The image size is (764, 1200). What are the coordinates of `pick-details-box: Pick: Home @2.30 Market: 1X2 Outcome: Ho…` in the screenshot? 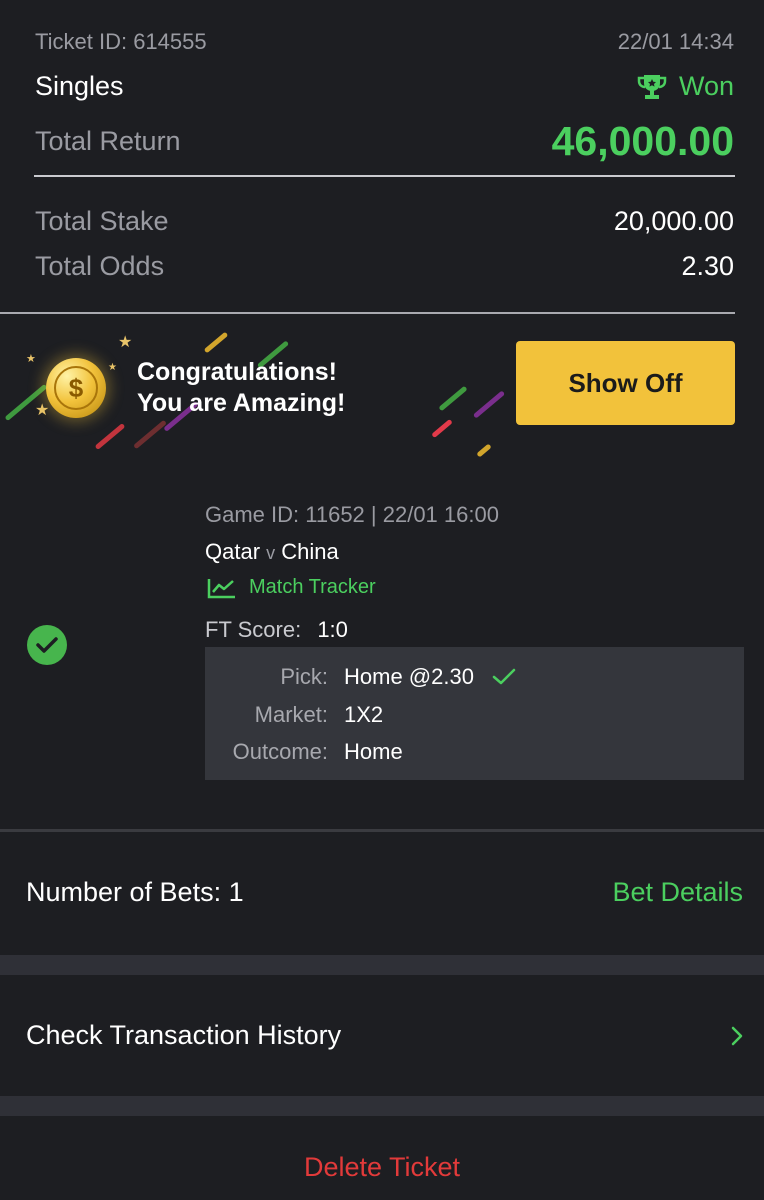 It's located at (474, 713).